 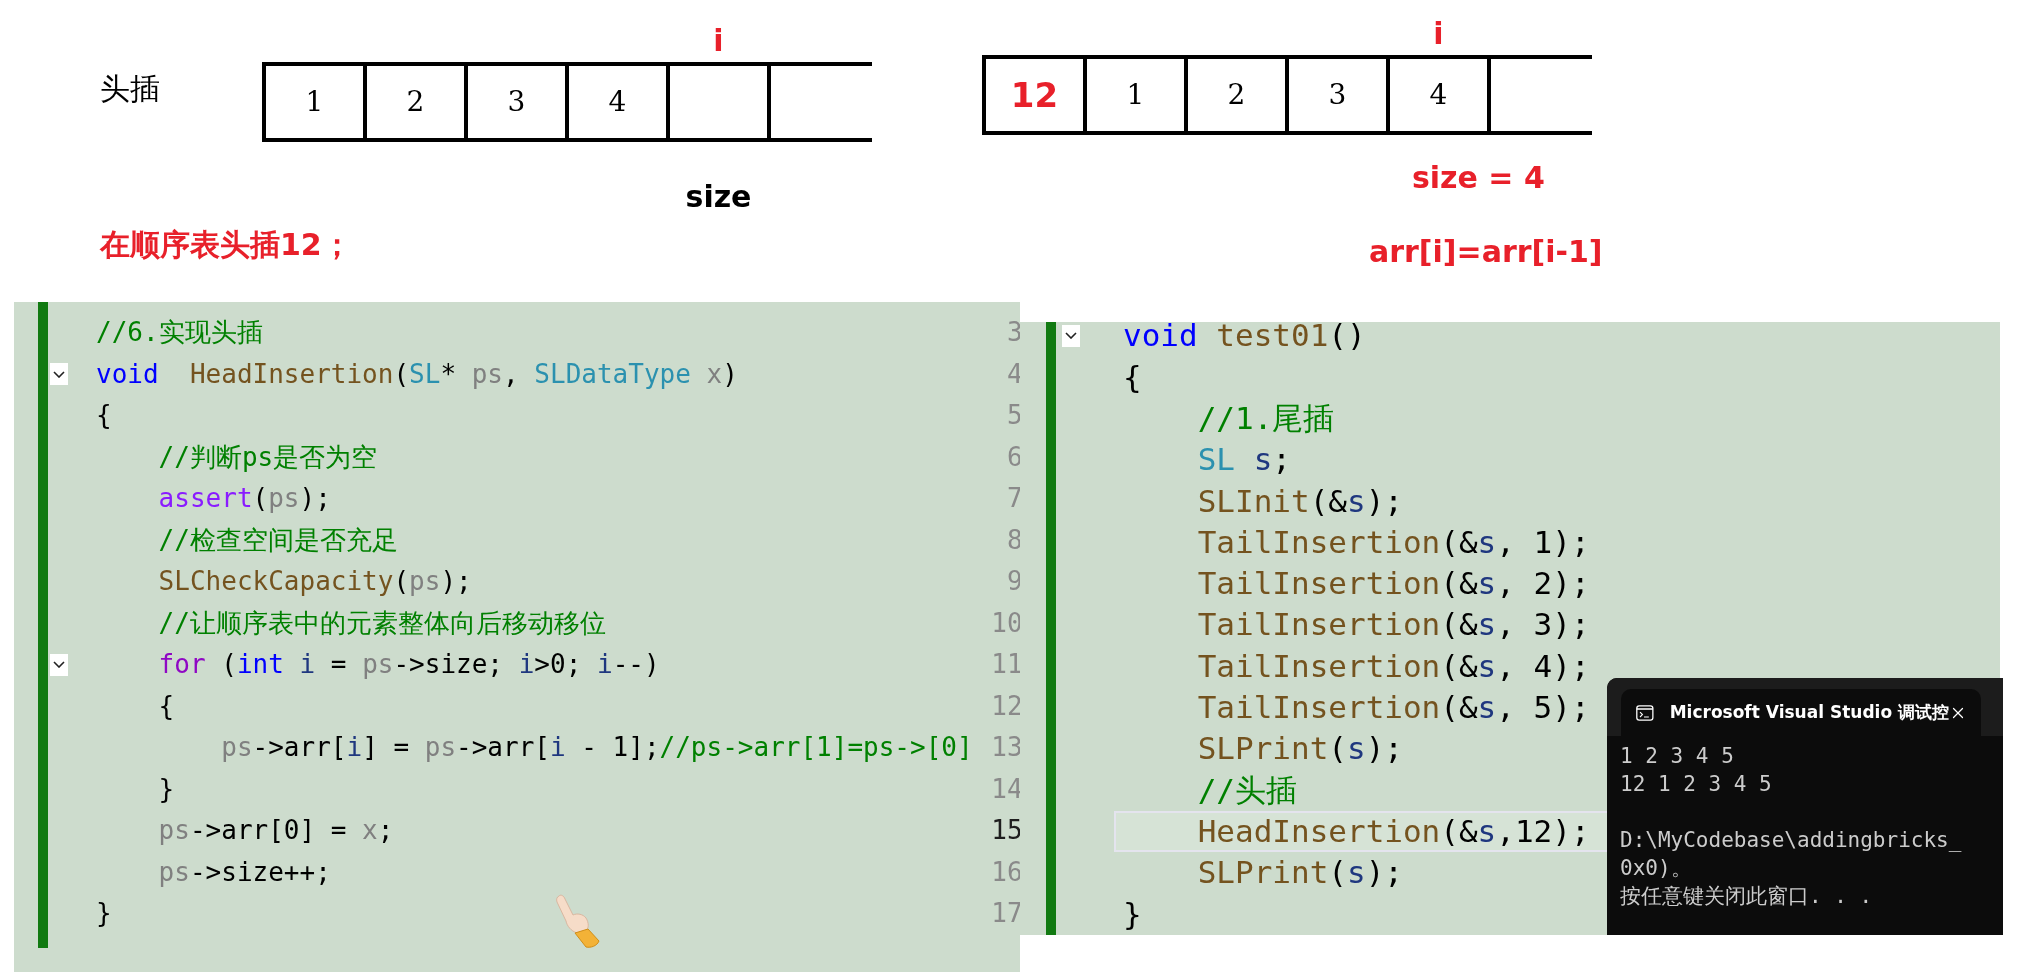 I want to click on line-number: 15, so click(x=1005, y=831).